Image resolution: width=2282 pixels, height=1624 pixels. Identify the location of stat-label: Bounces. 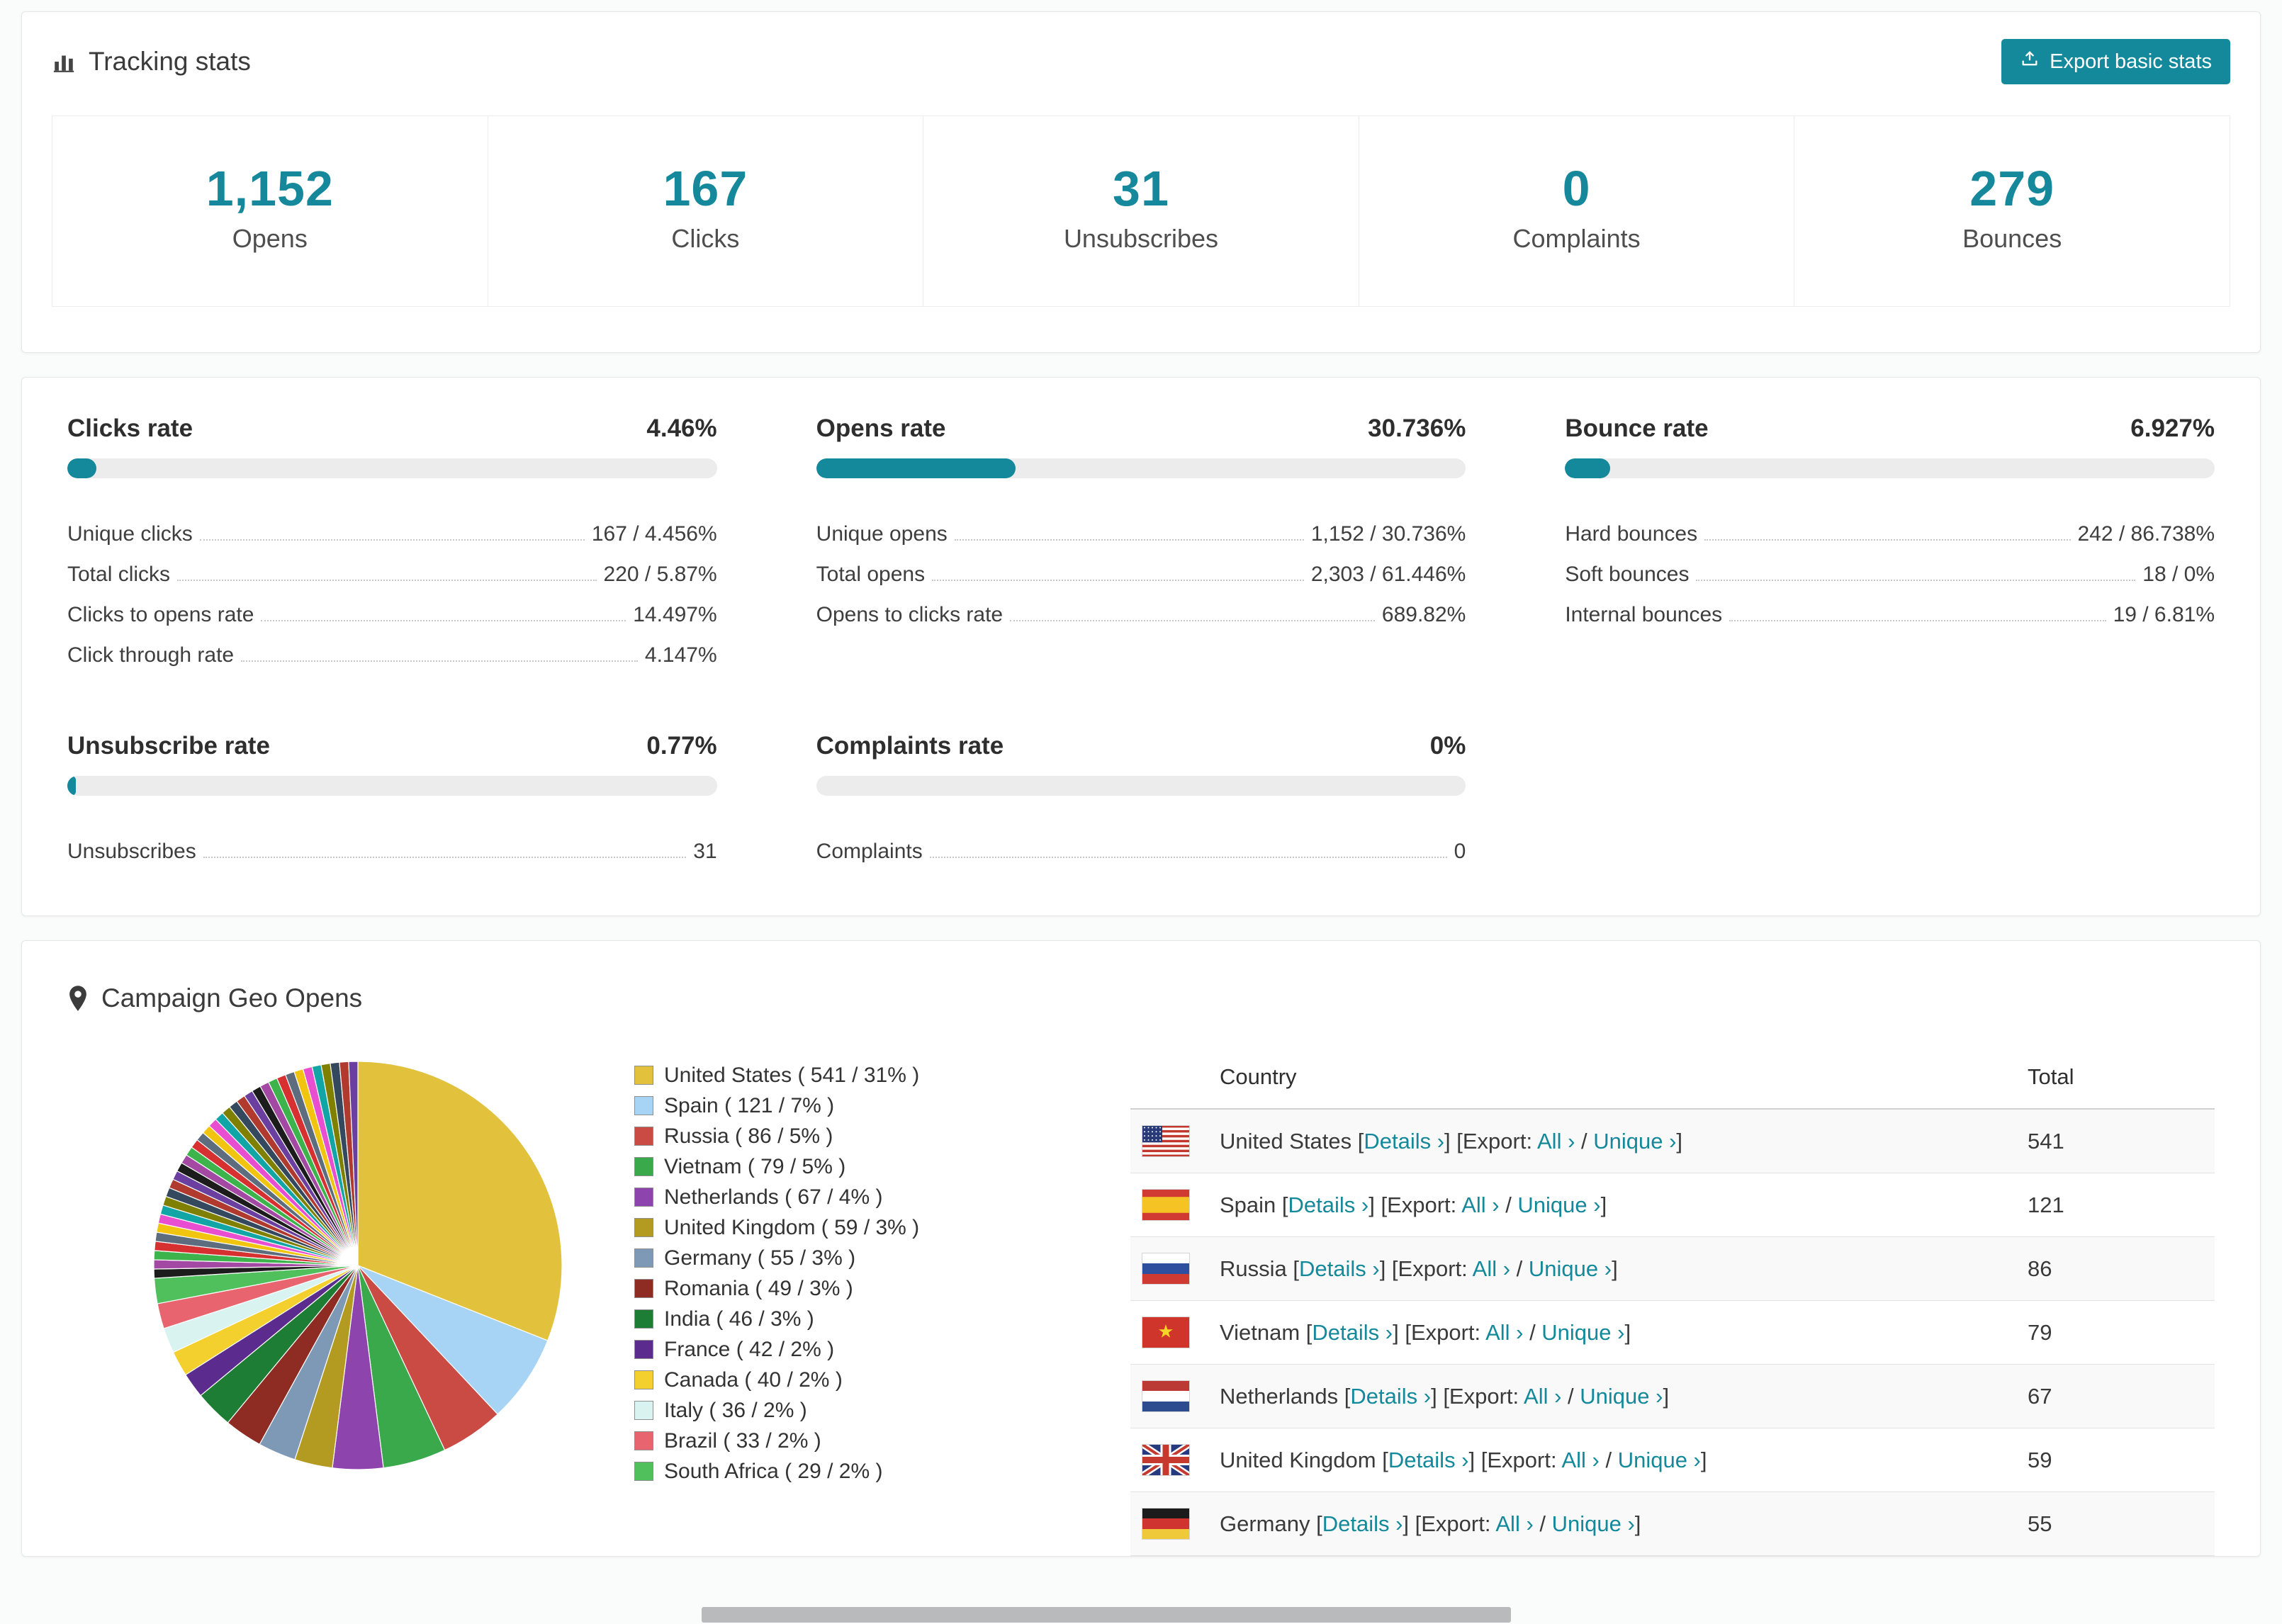
(2012, 239).